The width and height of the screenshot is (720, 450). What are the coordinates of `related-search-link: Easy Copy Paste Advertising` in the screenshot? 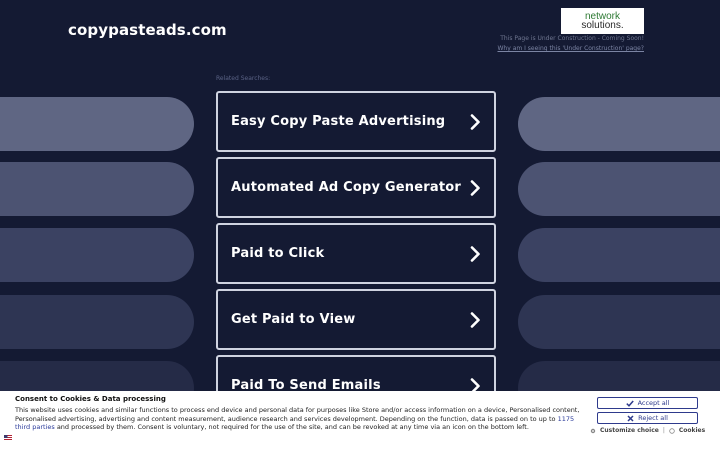 It's located at (356, 121).